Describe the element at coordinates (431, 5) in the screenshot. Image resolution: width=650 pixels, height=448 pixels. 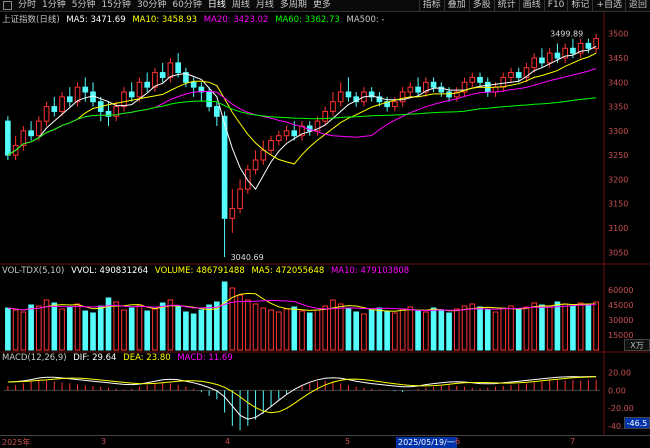
I see `indicator-button: 指标` at that location.